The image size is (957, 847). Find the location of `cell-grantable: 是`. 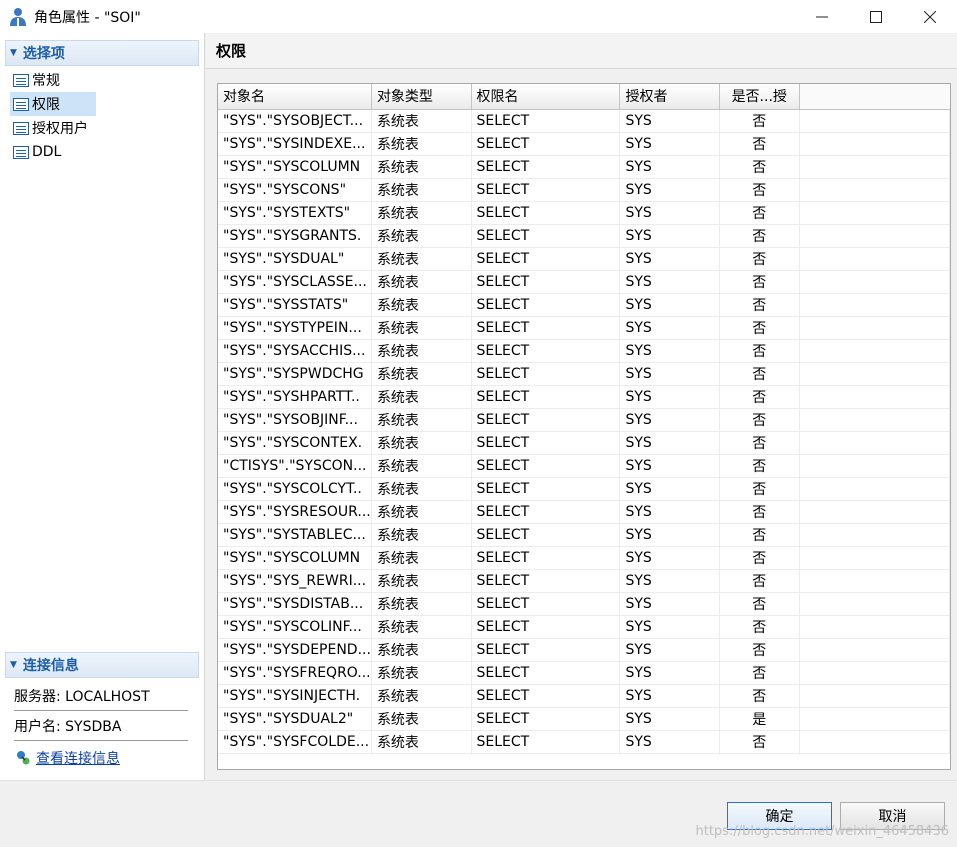

cell-grantable: 是 is located at coordinates (759, 719).